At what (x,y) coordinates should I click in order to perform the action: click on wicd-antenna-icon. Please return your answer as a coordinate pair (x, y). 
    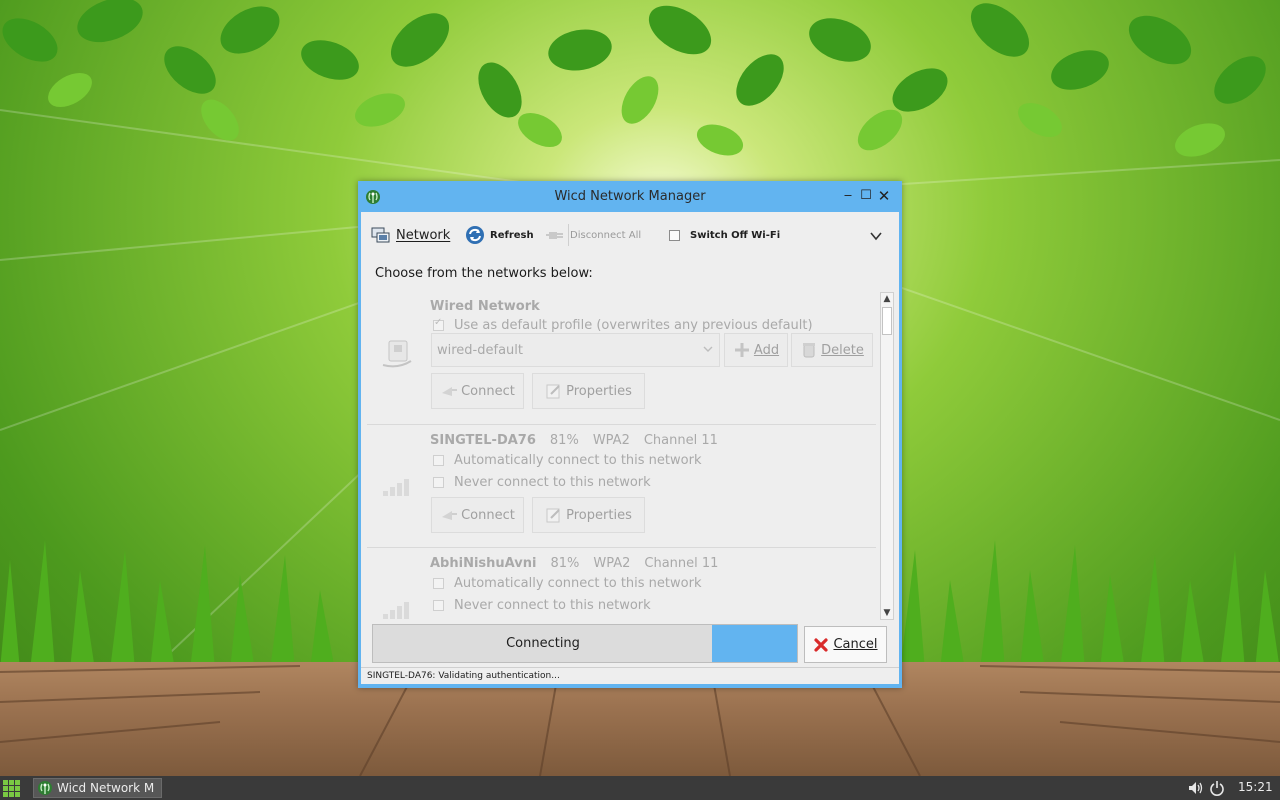
    Looking at the image, I should click on (45, 788).